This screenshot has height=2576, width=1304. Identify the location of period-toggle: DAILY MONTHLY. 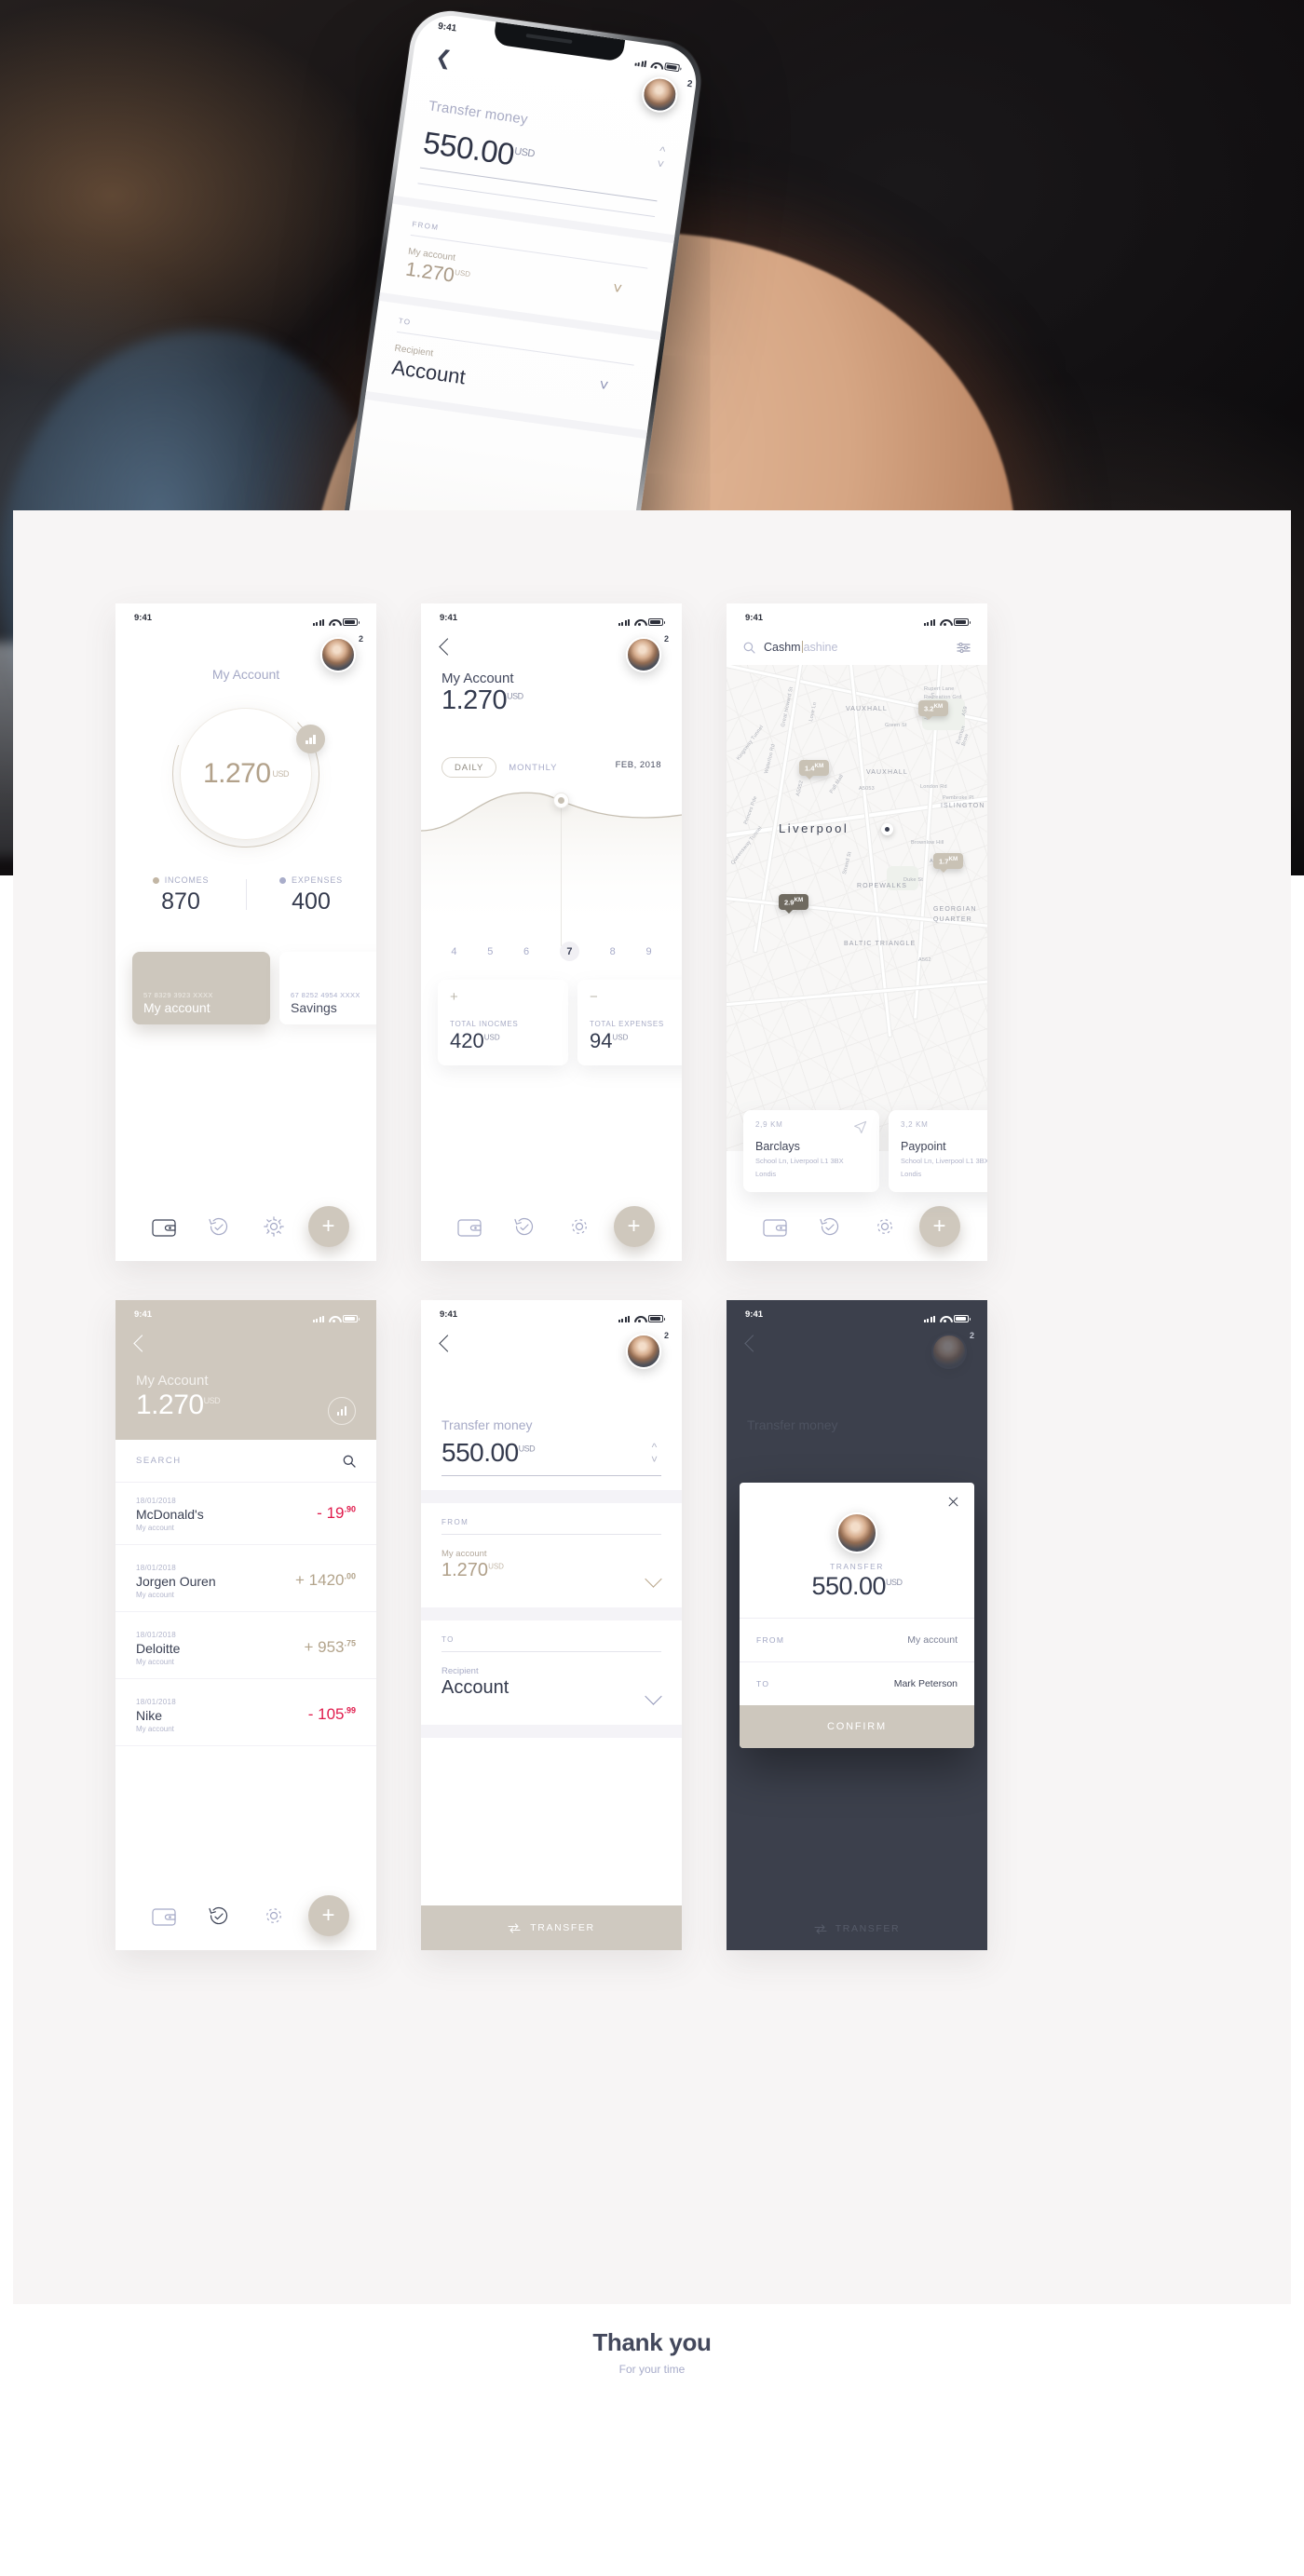
(499, 767).